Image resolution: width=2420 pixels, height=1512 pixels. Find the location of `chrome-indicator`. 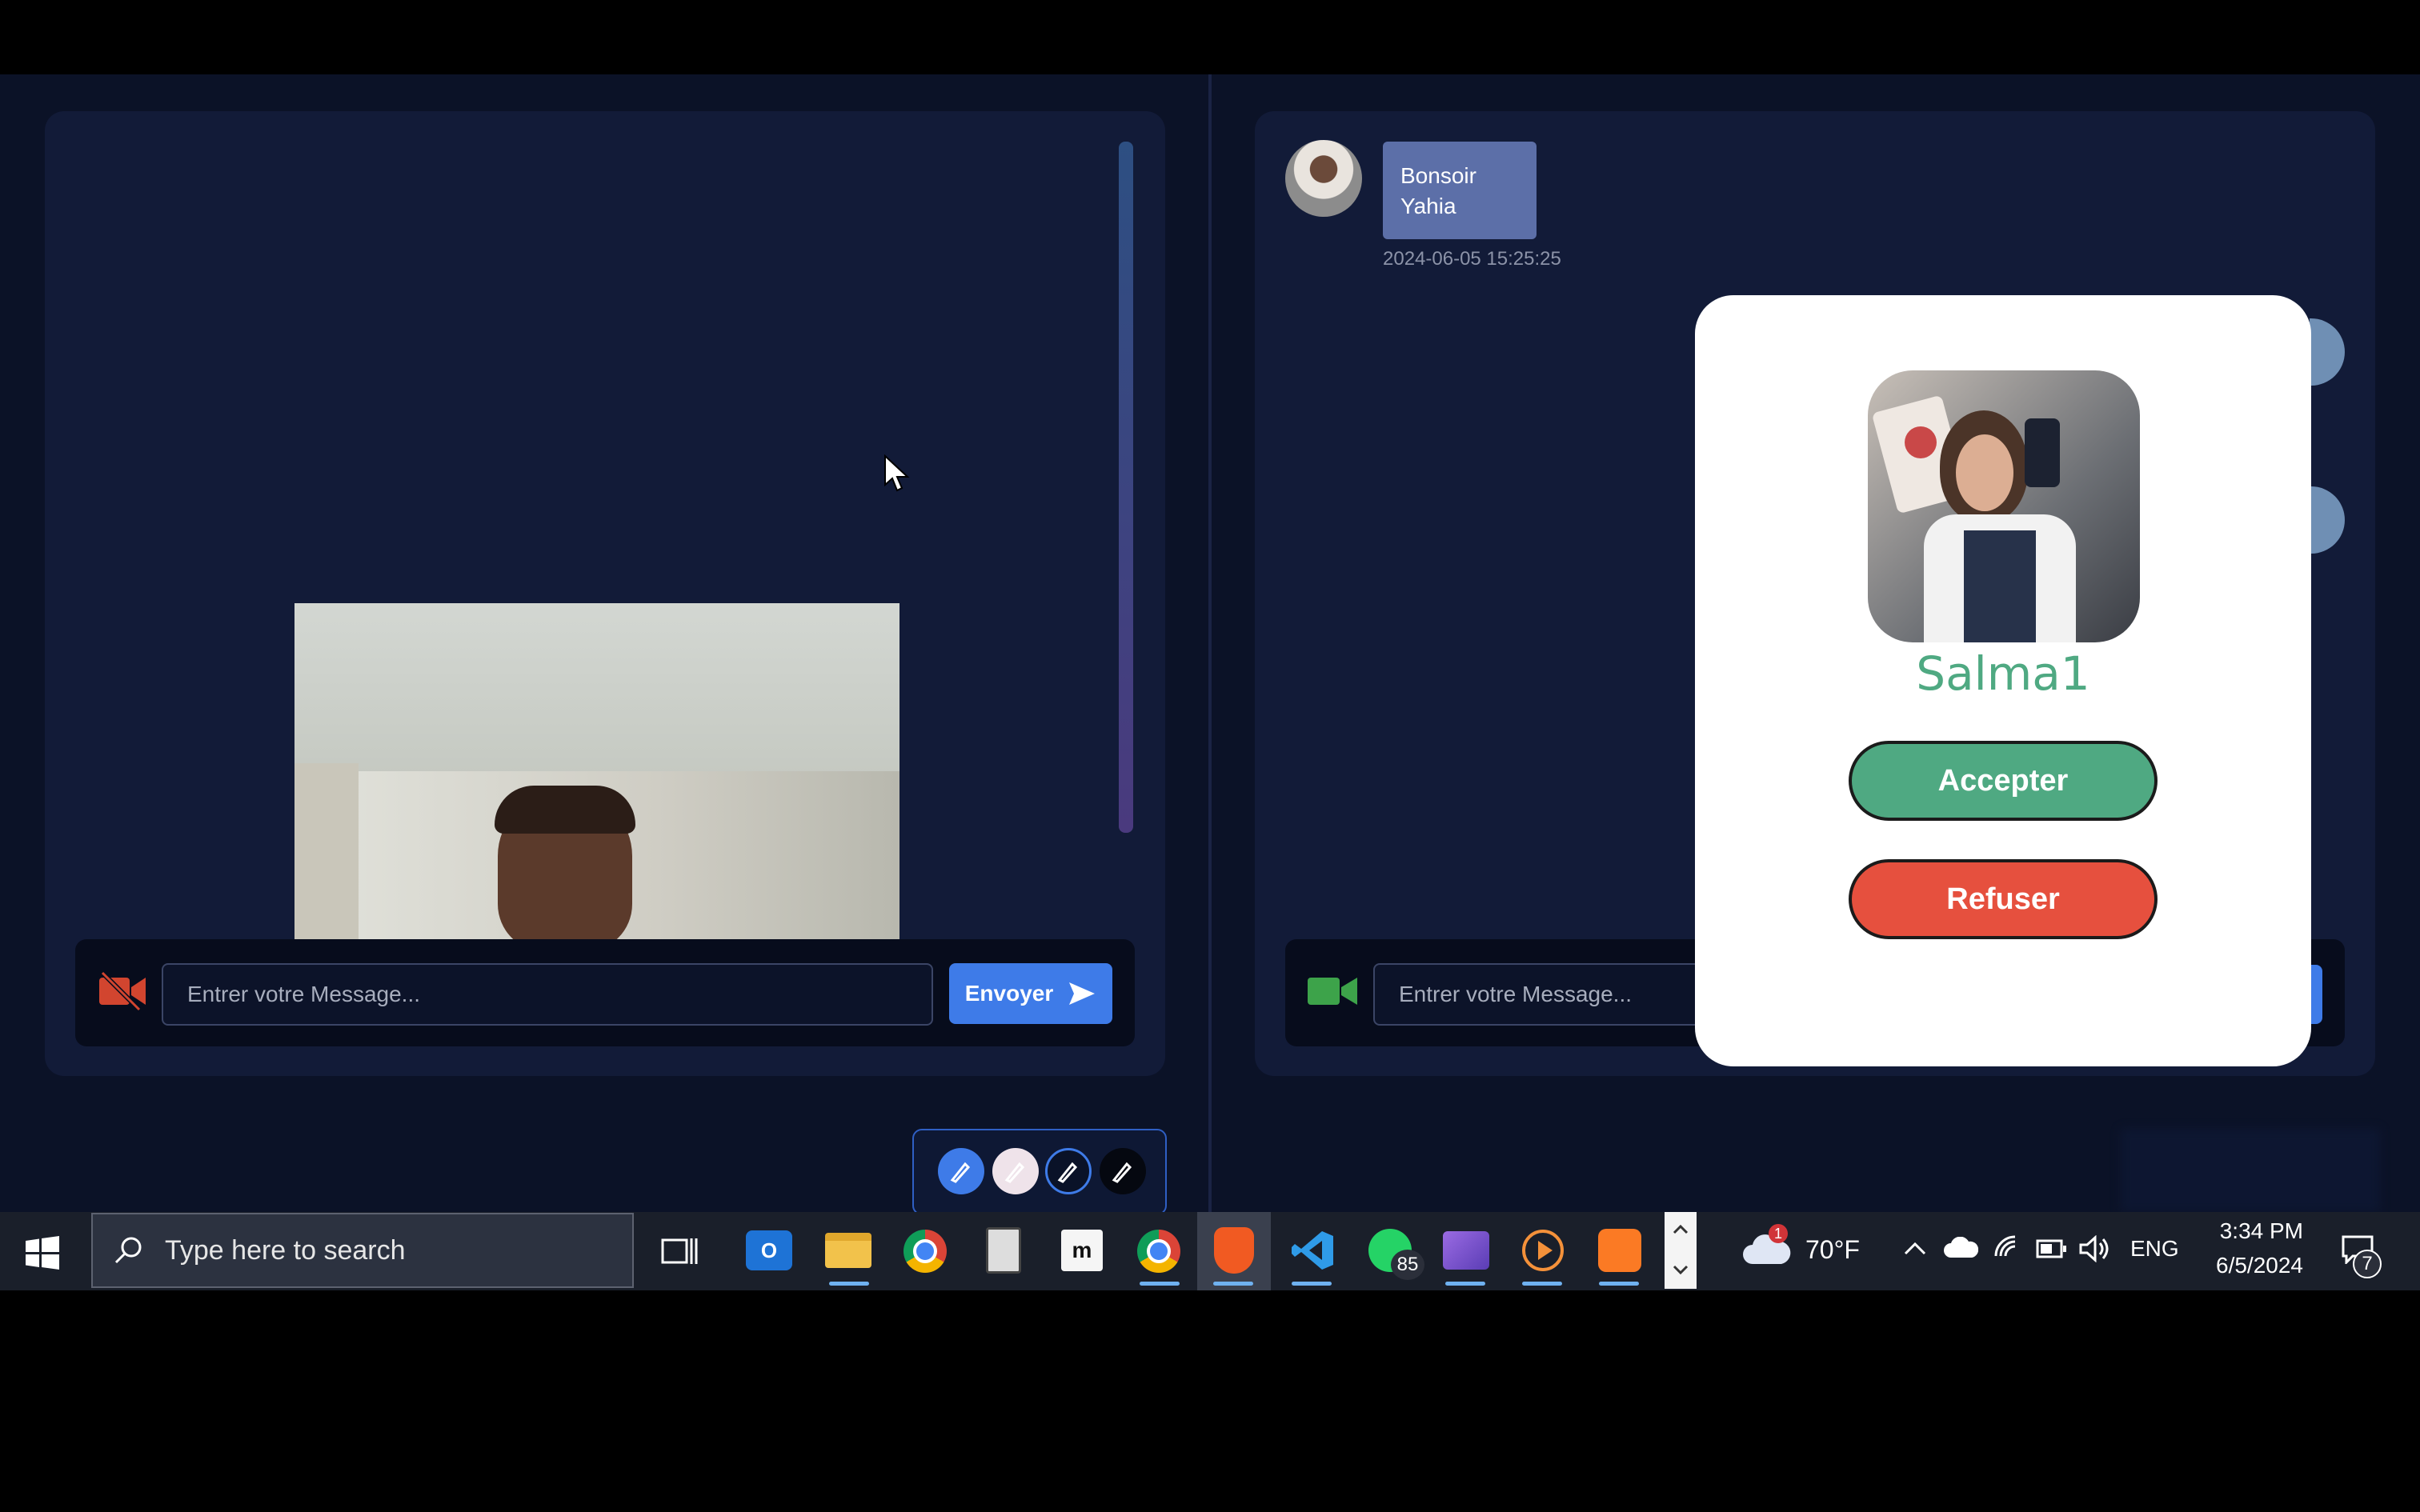

chrome-indicator is located at coordinates (1160, 1284).